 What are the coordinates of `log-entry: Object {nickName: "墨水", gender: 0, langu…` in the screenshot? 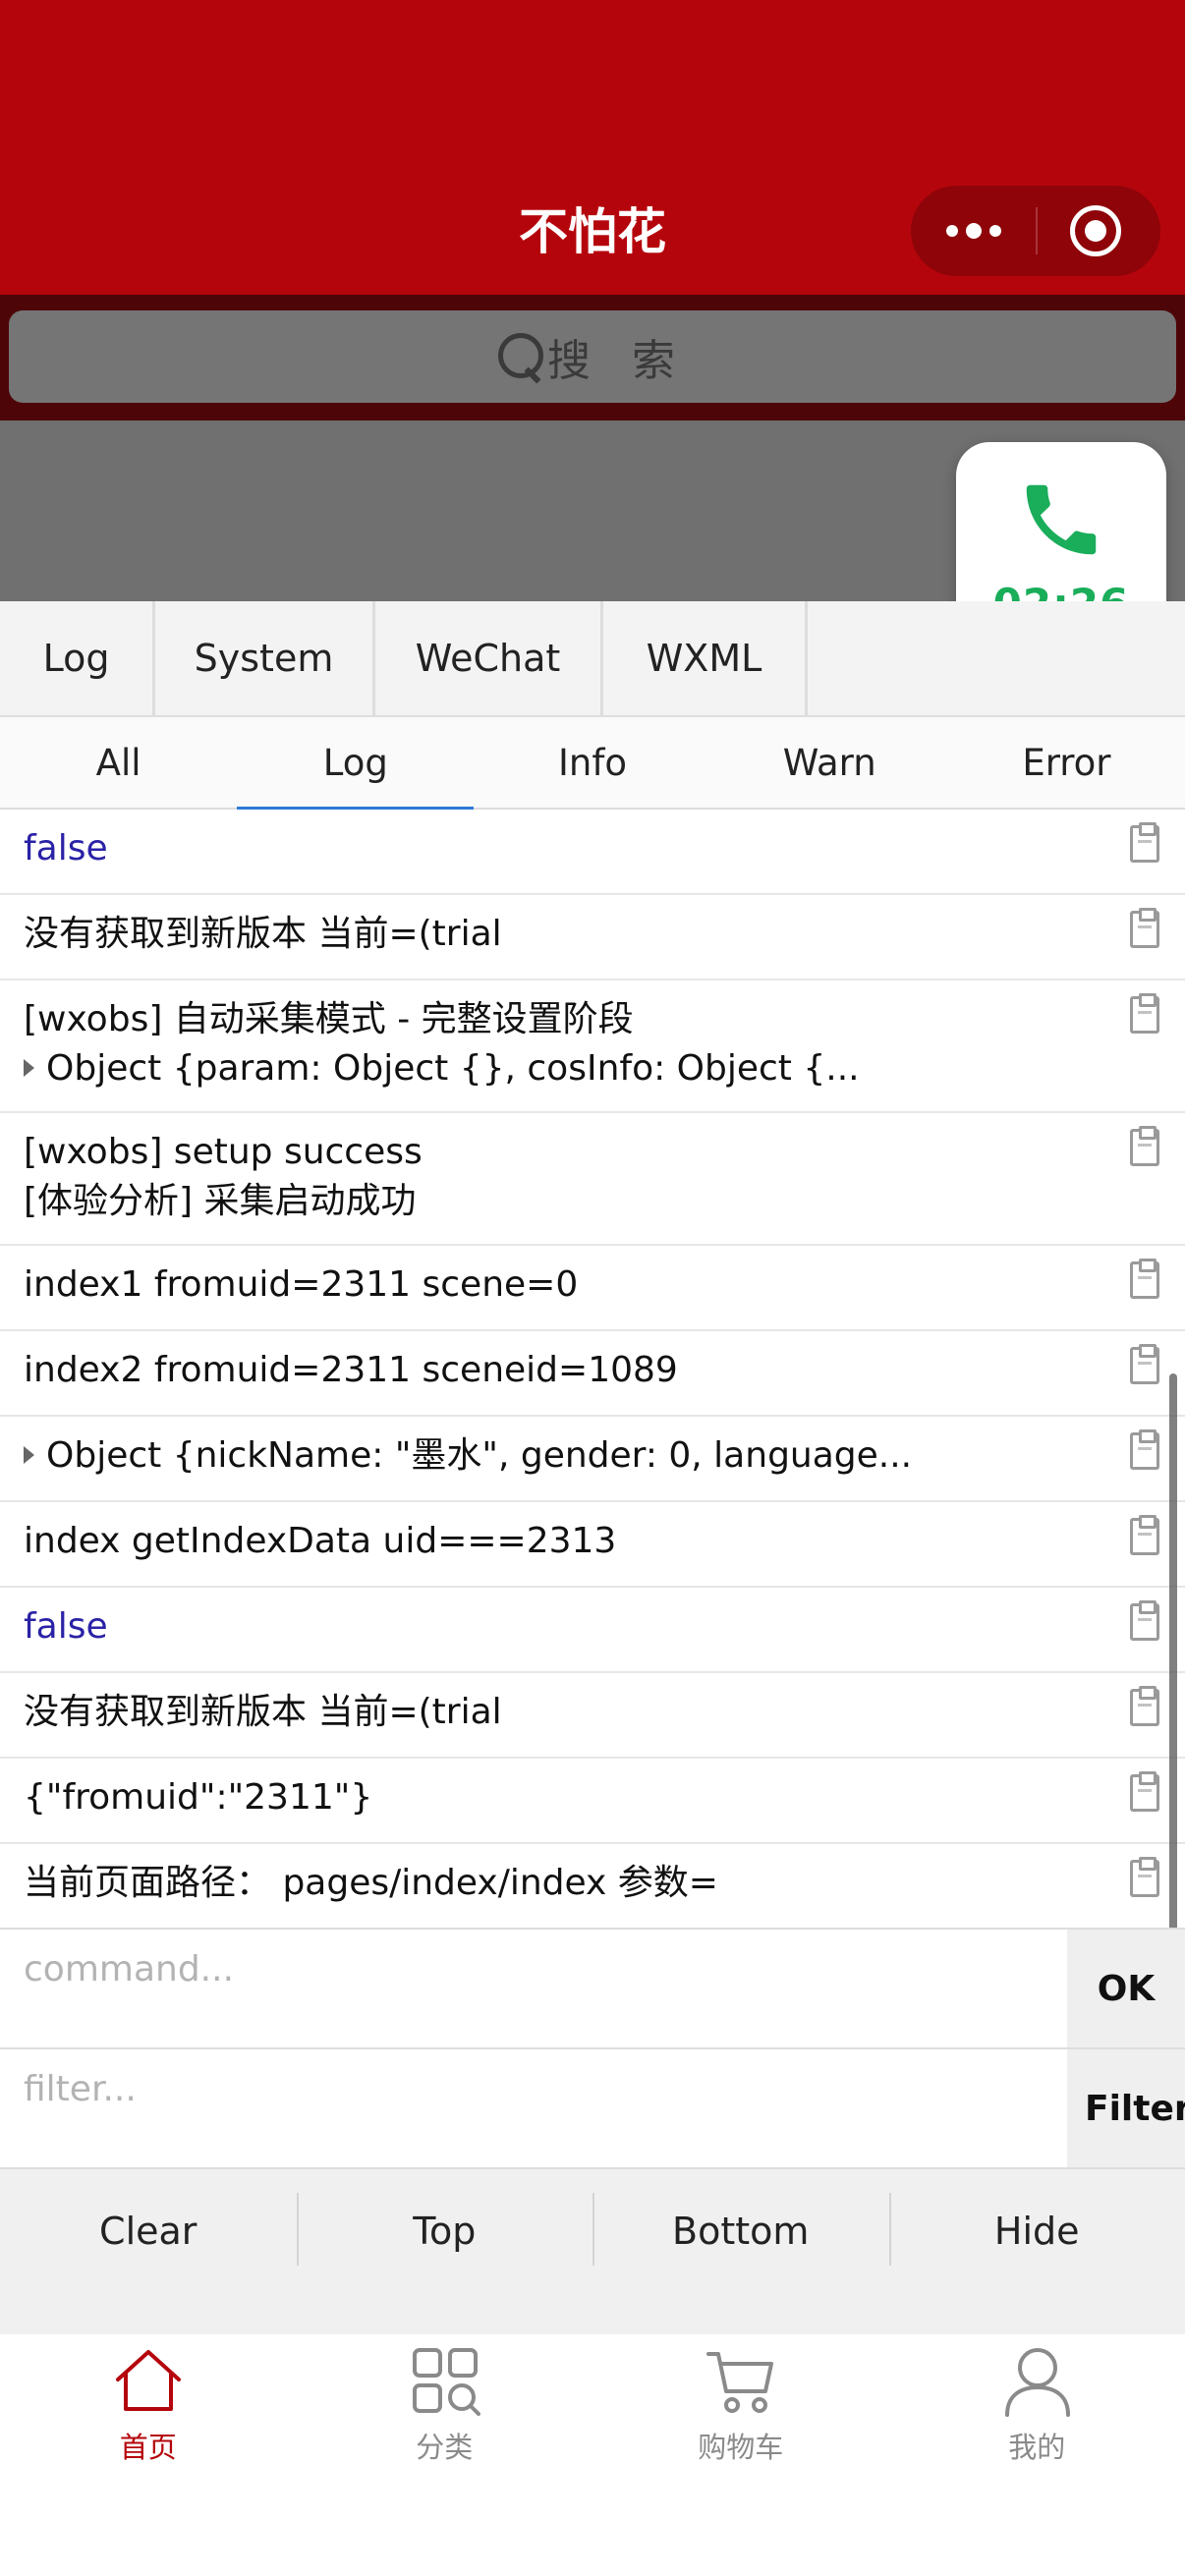 It's located at (592, 1459).